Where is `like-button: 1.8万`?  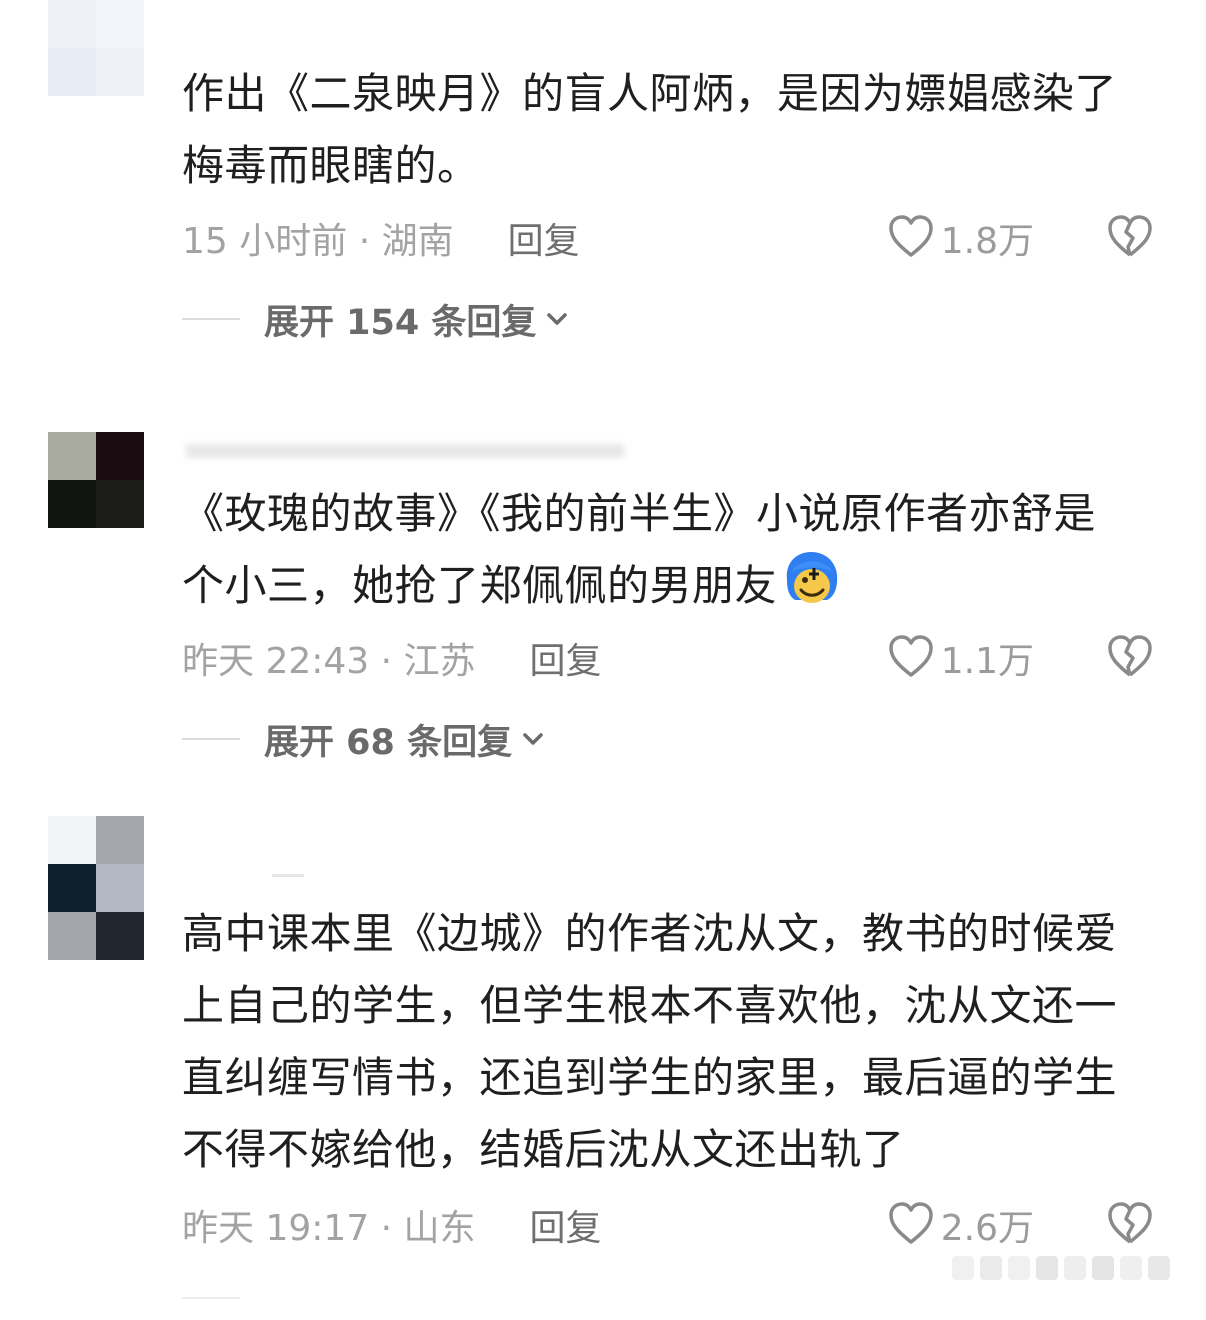
like-button: 1.8万 is located at coordinates (960, 238).